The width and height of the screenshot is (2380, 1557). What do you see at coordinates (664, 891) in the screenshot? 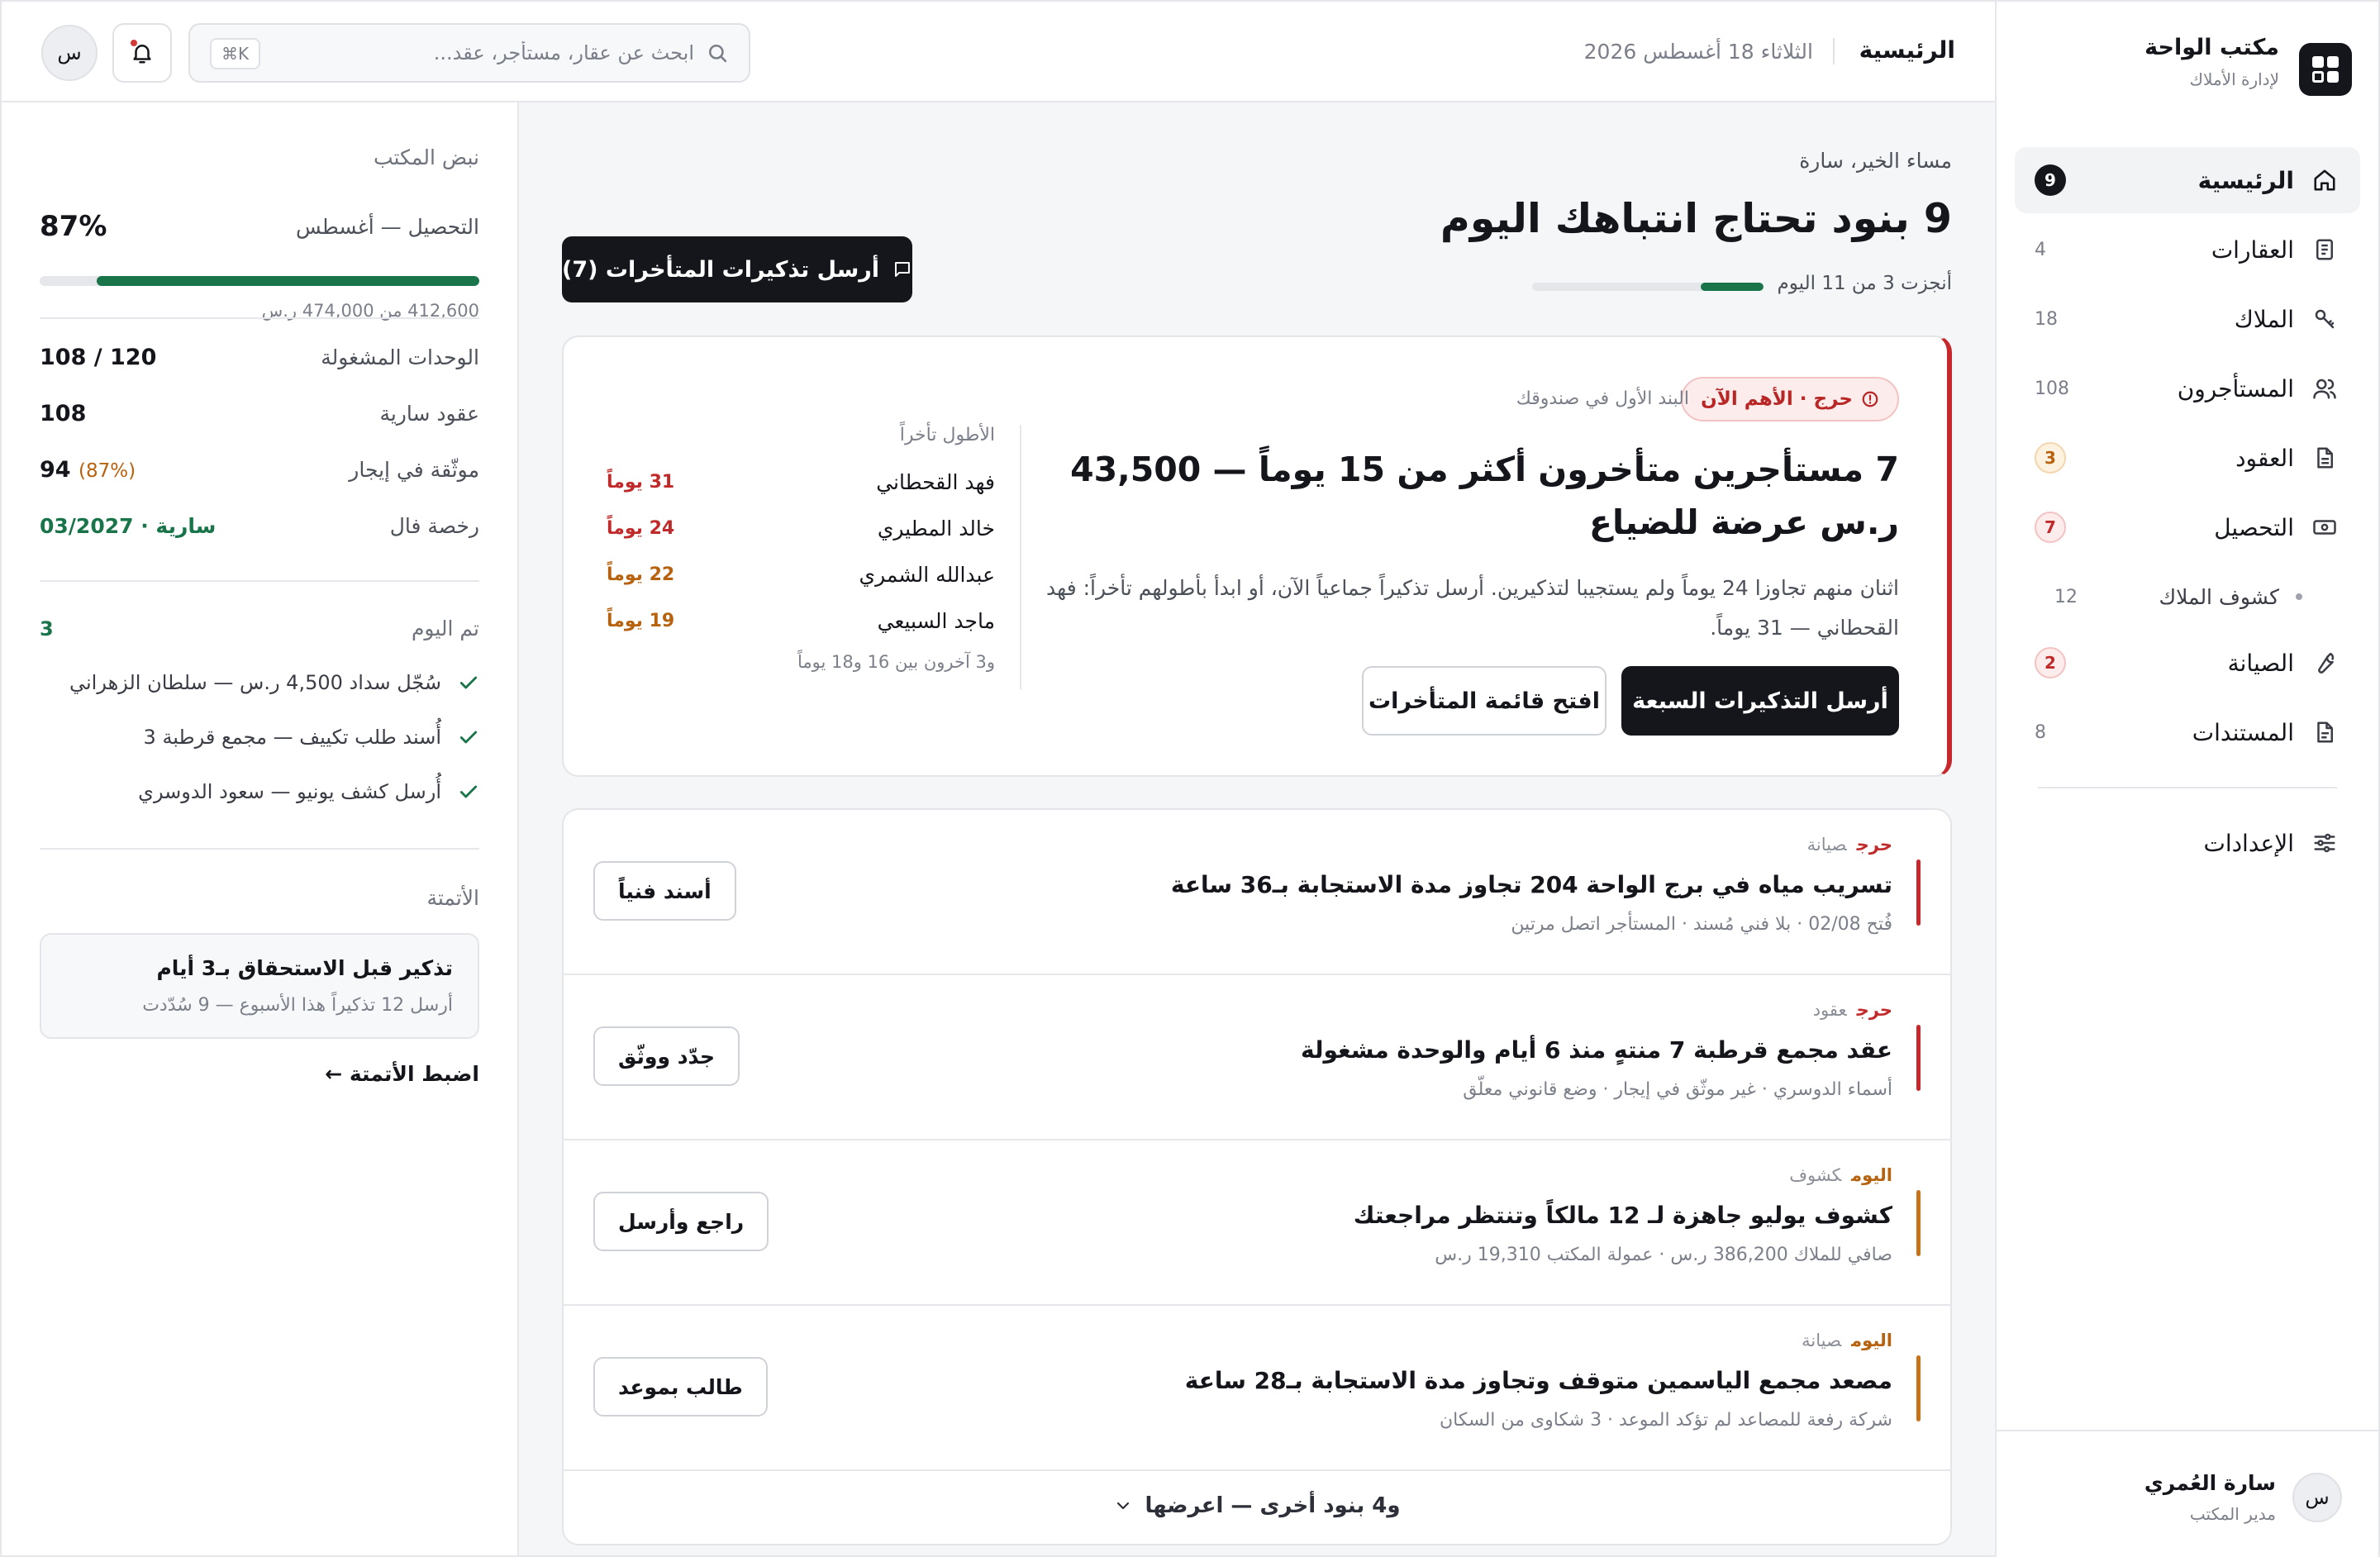
I see `assign-technician-button: أسند فنياً` at bounding box center [664, 891].